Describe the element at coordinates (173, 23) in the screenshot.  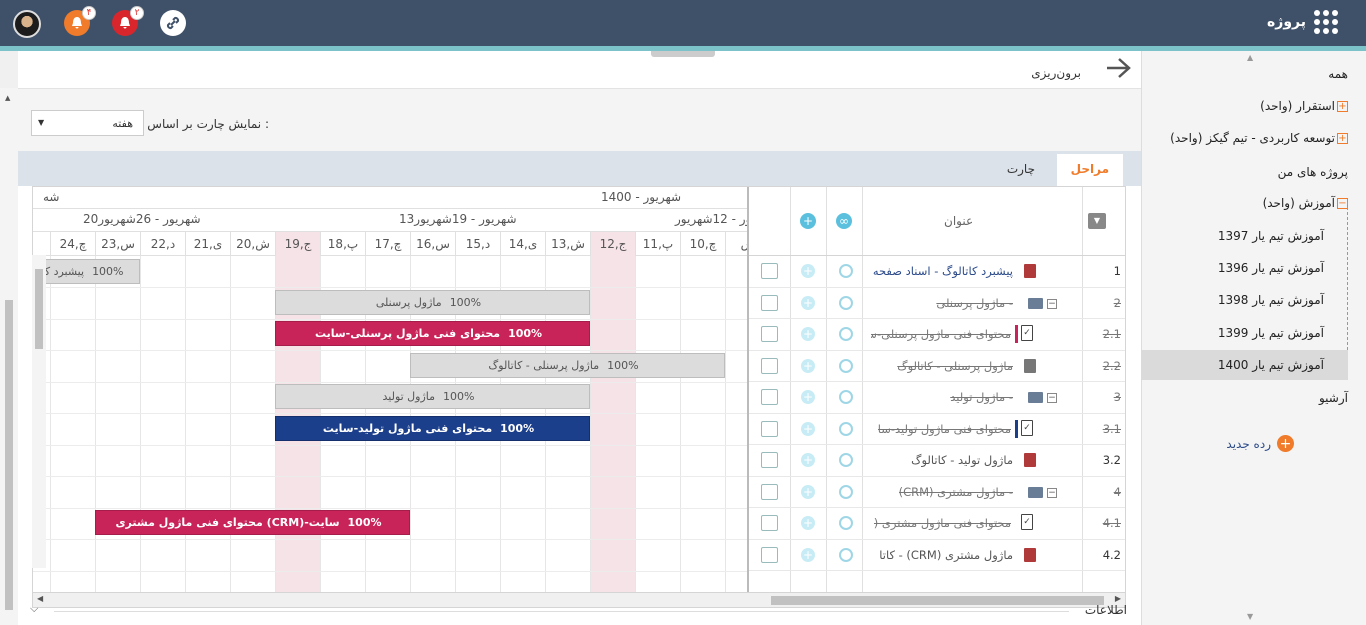
I see `link-icon` at that location.